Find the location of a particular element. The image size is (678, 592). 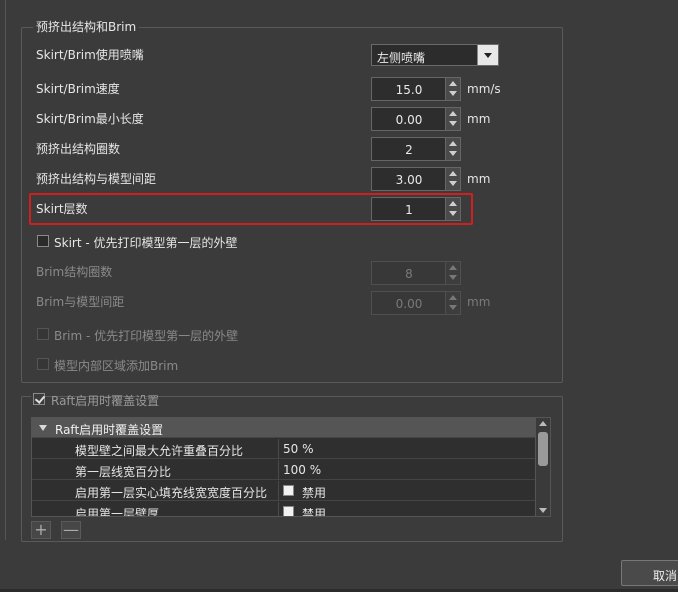

remove-button: — is located at coordinates (71, 530).